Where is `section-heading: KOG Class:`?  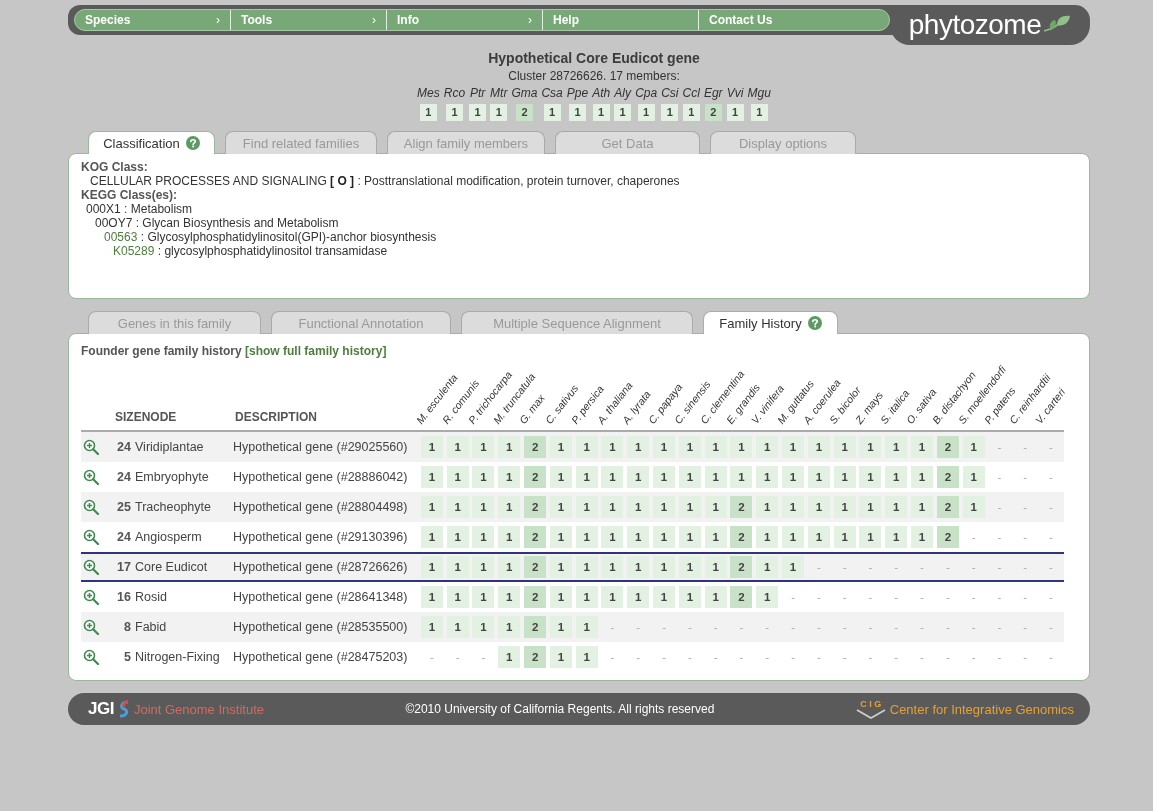
section-heading: KOG Class: is located at coordinates (115, 167).